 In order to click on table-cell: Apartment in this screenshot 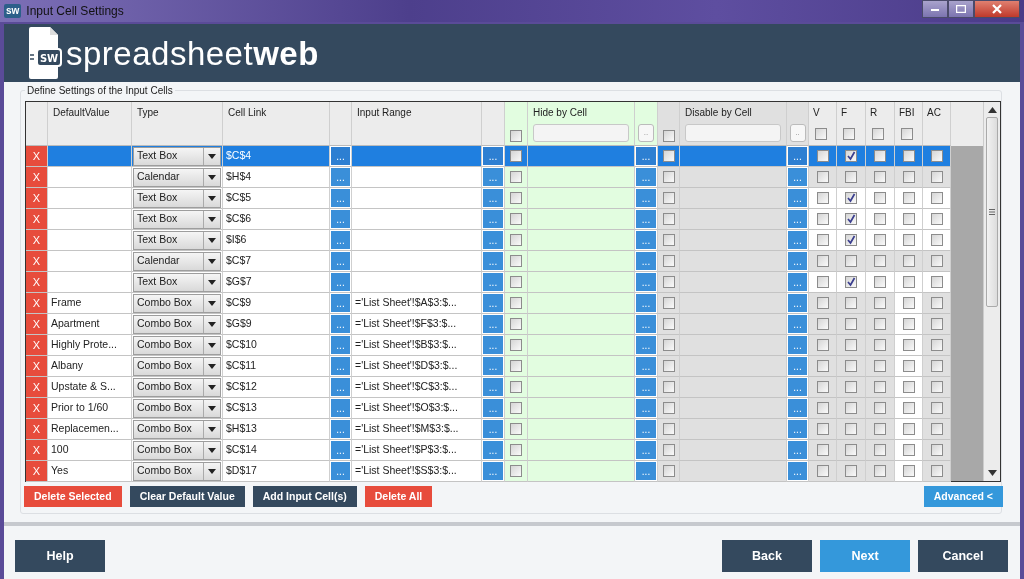, I will do `click(90, 324)`.